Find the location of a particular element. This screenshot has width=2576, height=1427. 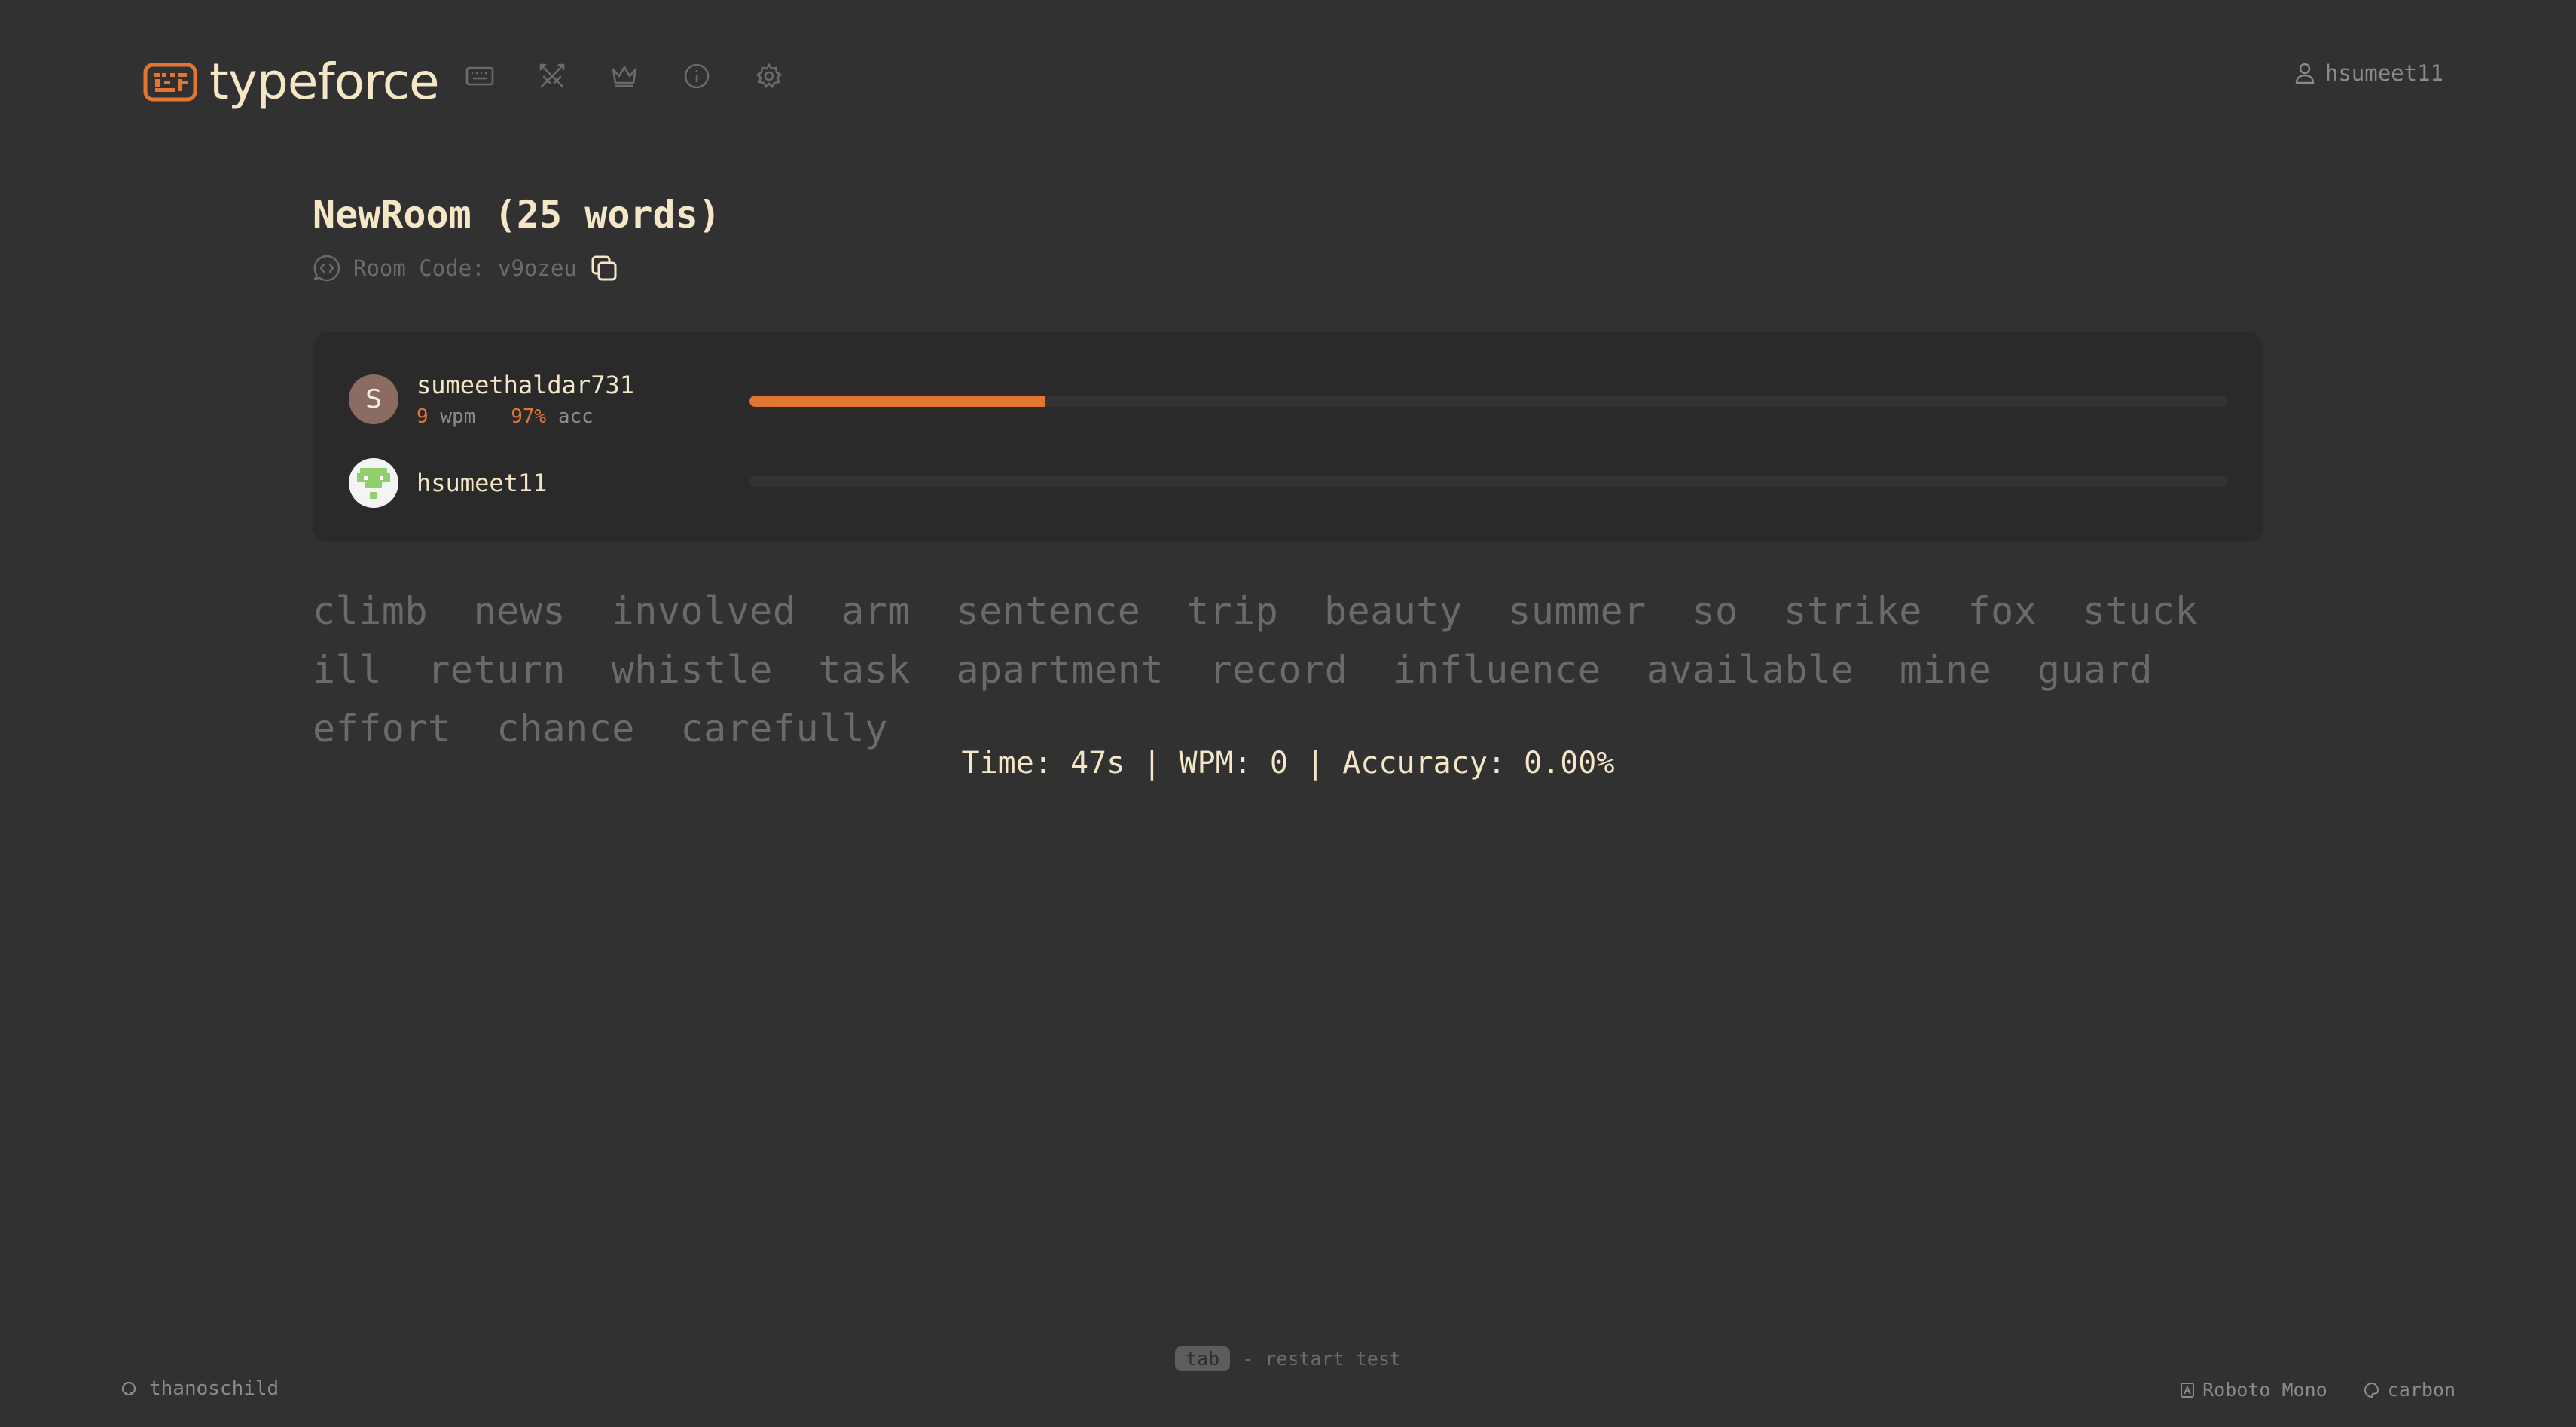

restart-hint-text: - restart test is located at coordinates (1322, 1359).